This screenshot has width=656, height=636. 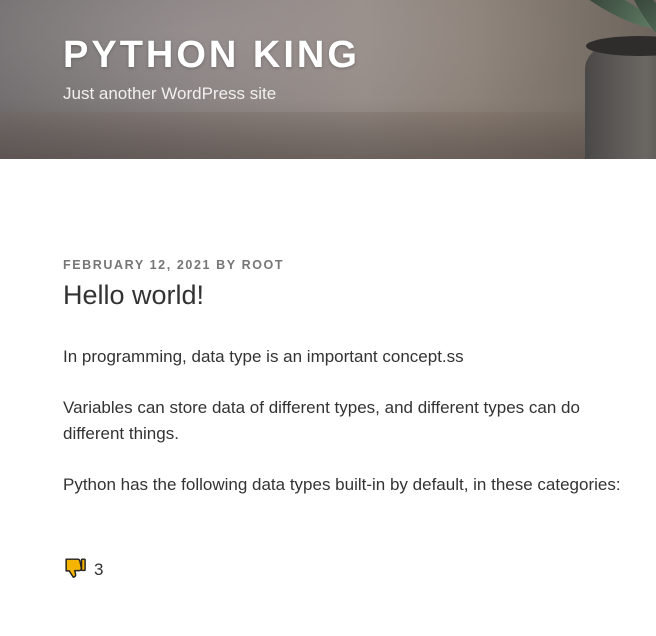 What do you see at coordinates (211, 55) in the screenshot?
I see `site-title-link: PYTHON KING` at bounding box center [211, 55].